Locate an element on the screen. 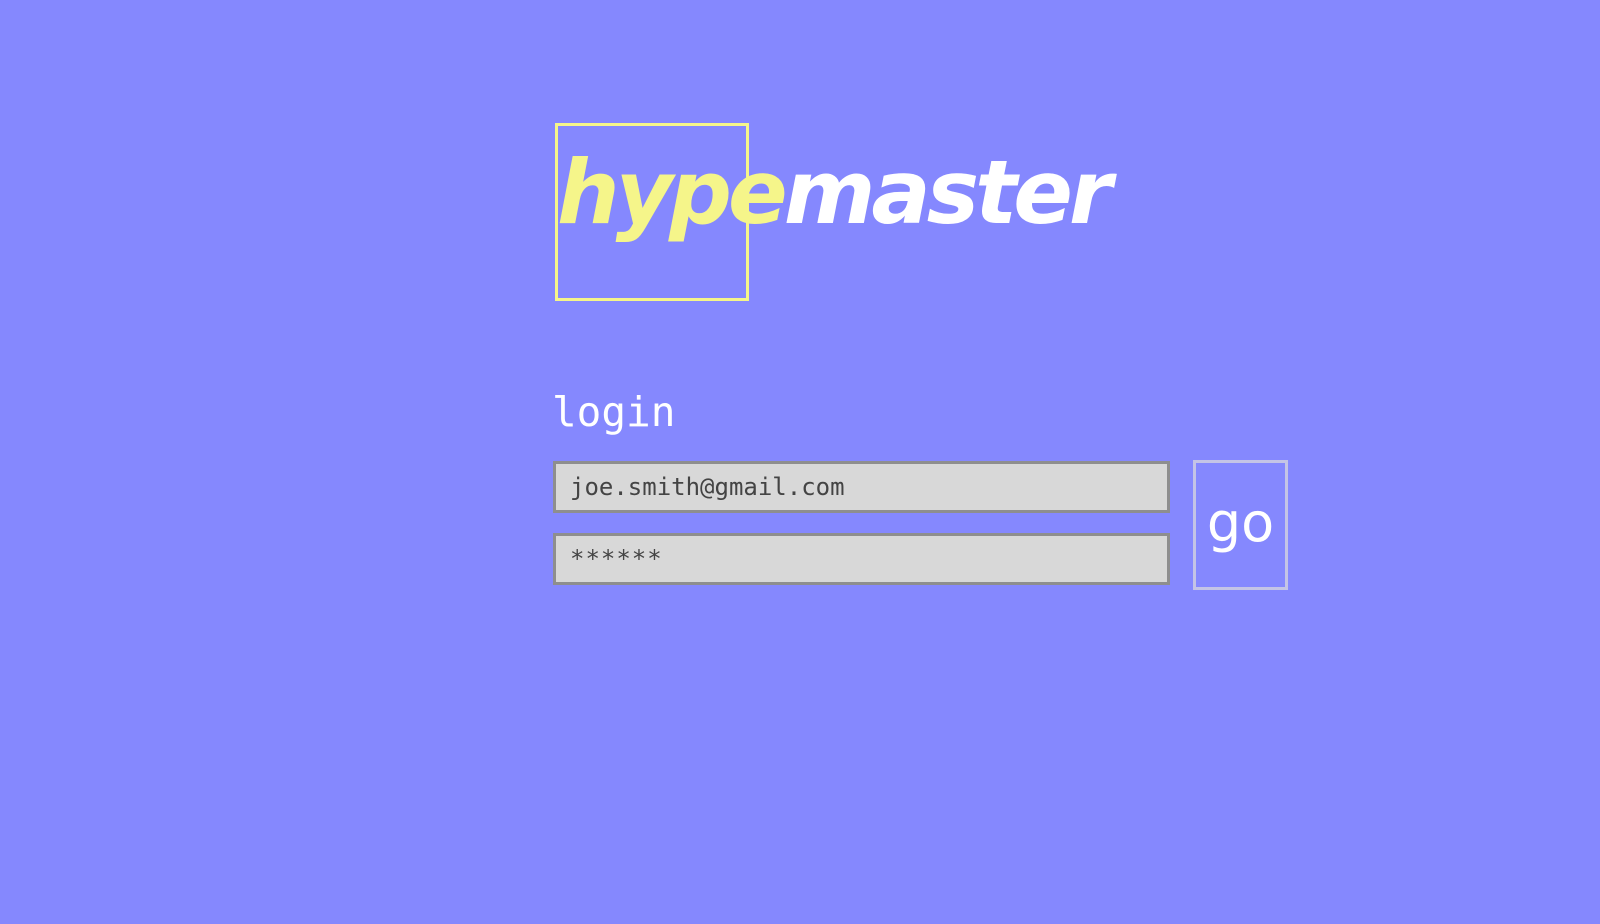 The width and height of the screenshot is (1600, 924). logo-wordmark: hypemaster is located at coordinates (834, 193).